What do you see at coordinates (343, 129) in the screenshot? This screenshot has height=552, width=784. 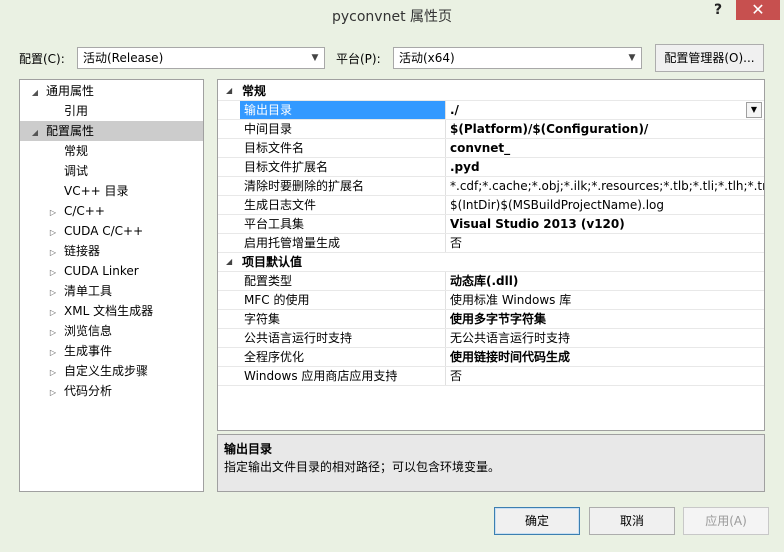 I see `property-name: 中间目录` at bounding box center [343, 129].